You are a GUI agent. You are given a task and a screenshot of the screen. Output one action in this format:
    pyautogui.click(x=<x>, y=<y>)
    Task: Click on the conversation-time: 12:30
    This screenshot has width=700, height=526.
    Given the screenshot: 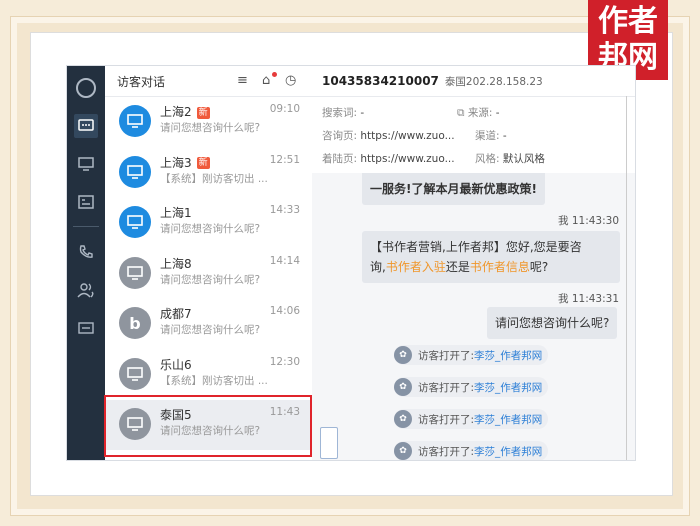 What is the action you would take?
    pyautogui.click(x=284, y=361)
    